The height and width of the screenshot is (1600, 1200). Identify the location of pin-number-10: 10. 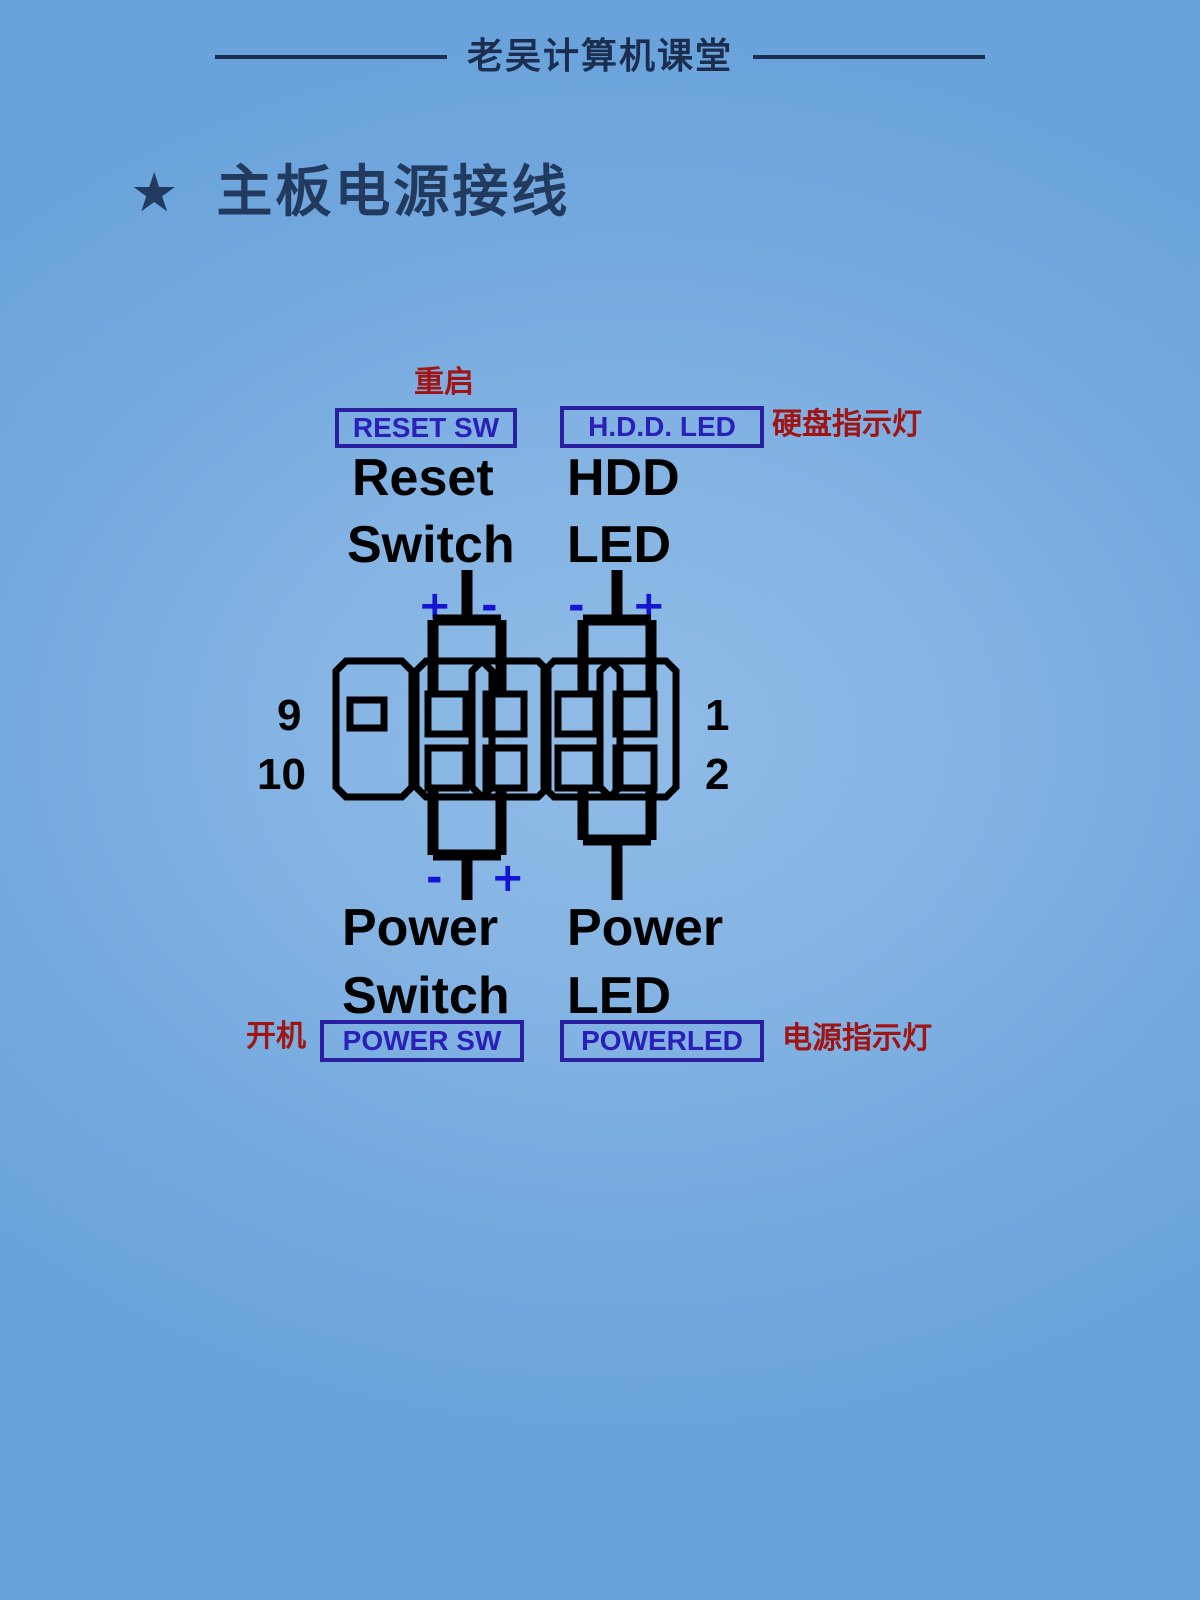
(281, 774).